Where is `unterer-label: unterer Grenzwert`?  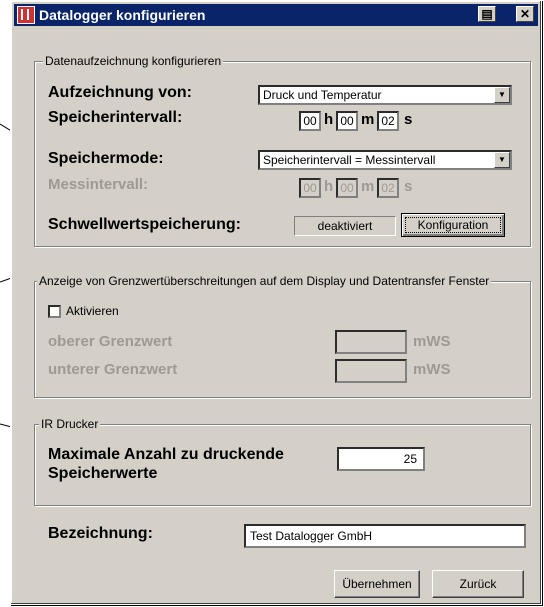 unterer-label: unterer Grenzwert is located at coordinates (113, 369).